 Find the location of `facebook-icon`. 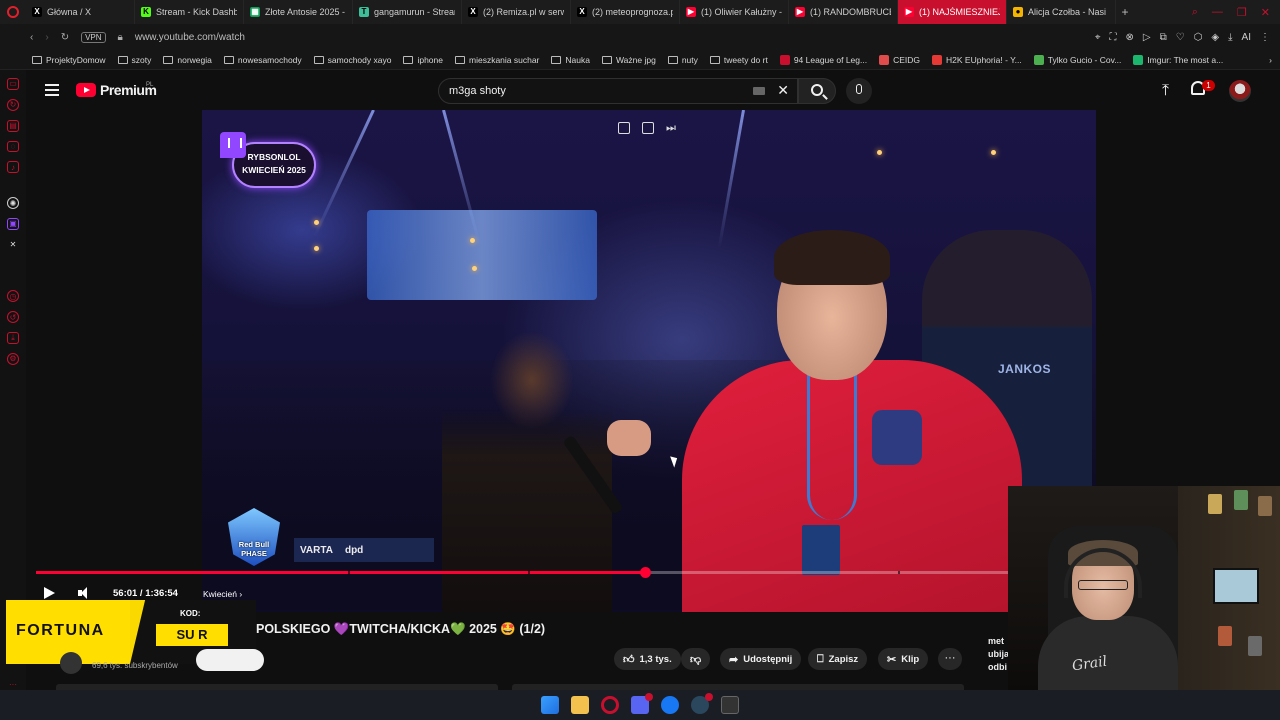

facebook-icon is located at coordinates (670, 705).